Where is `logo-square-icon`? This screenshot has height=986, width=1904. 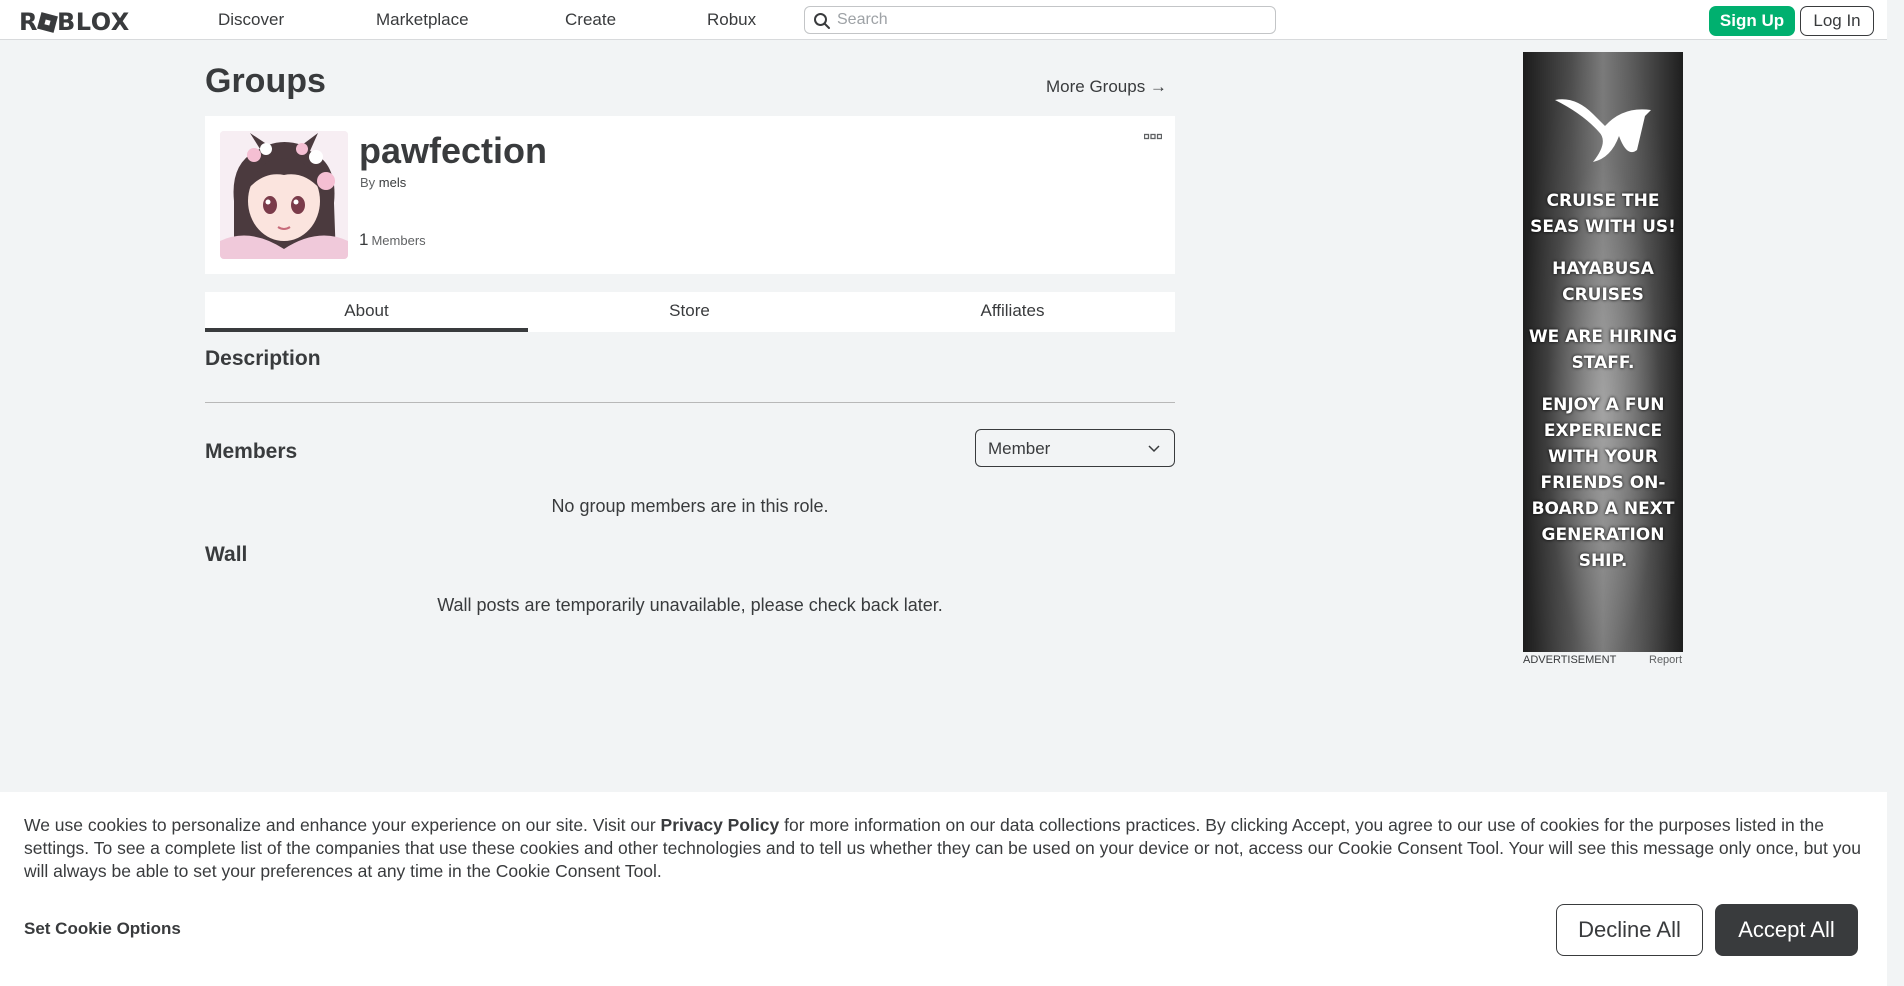 logo-square-icon is located at coordinates (47, 22).